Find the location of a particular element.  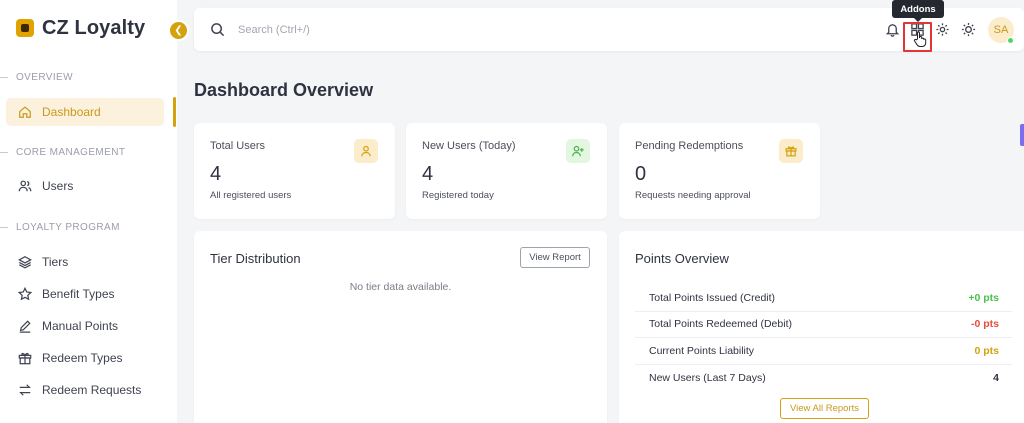

sidebar-item-tiers: Tiers is located at coordinates (85, 262).